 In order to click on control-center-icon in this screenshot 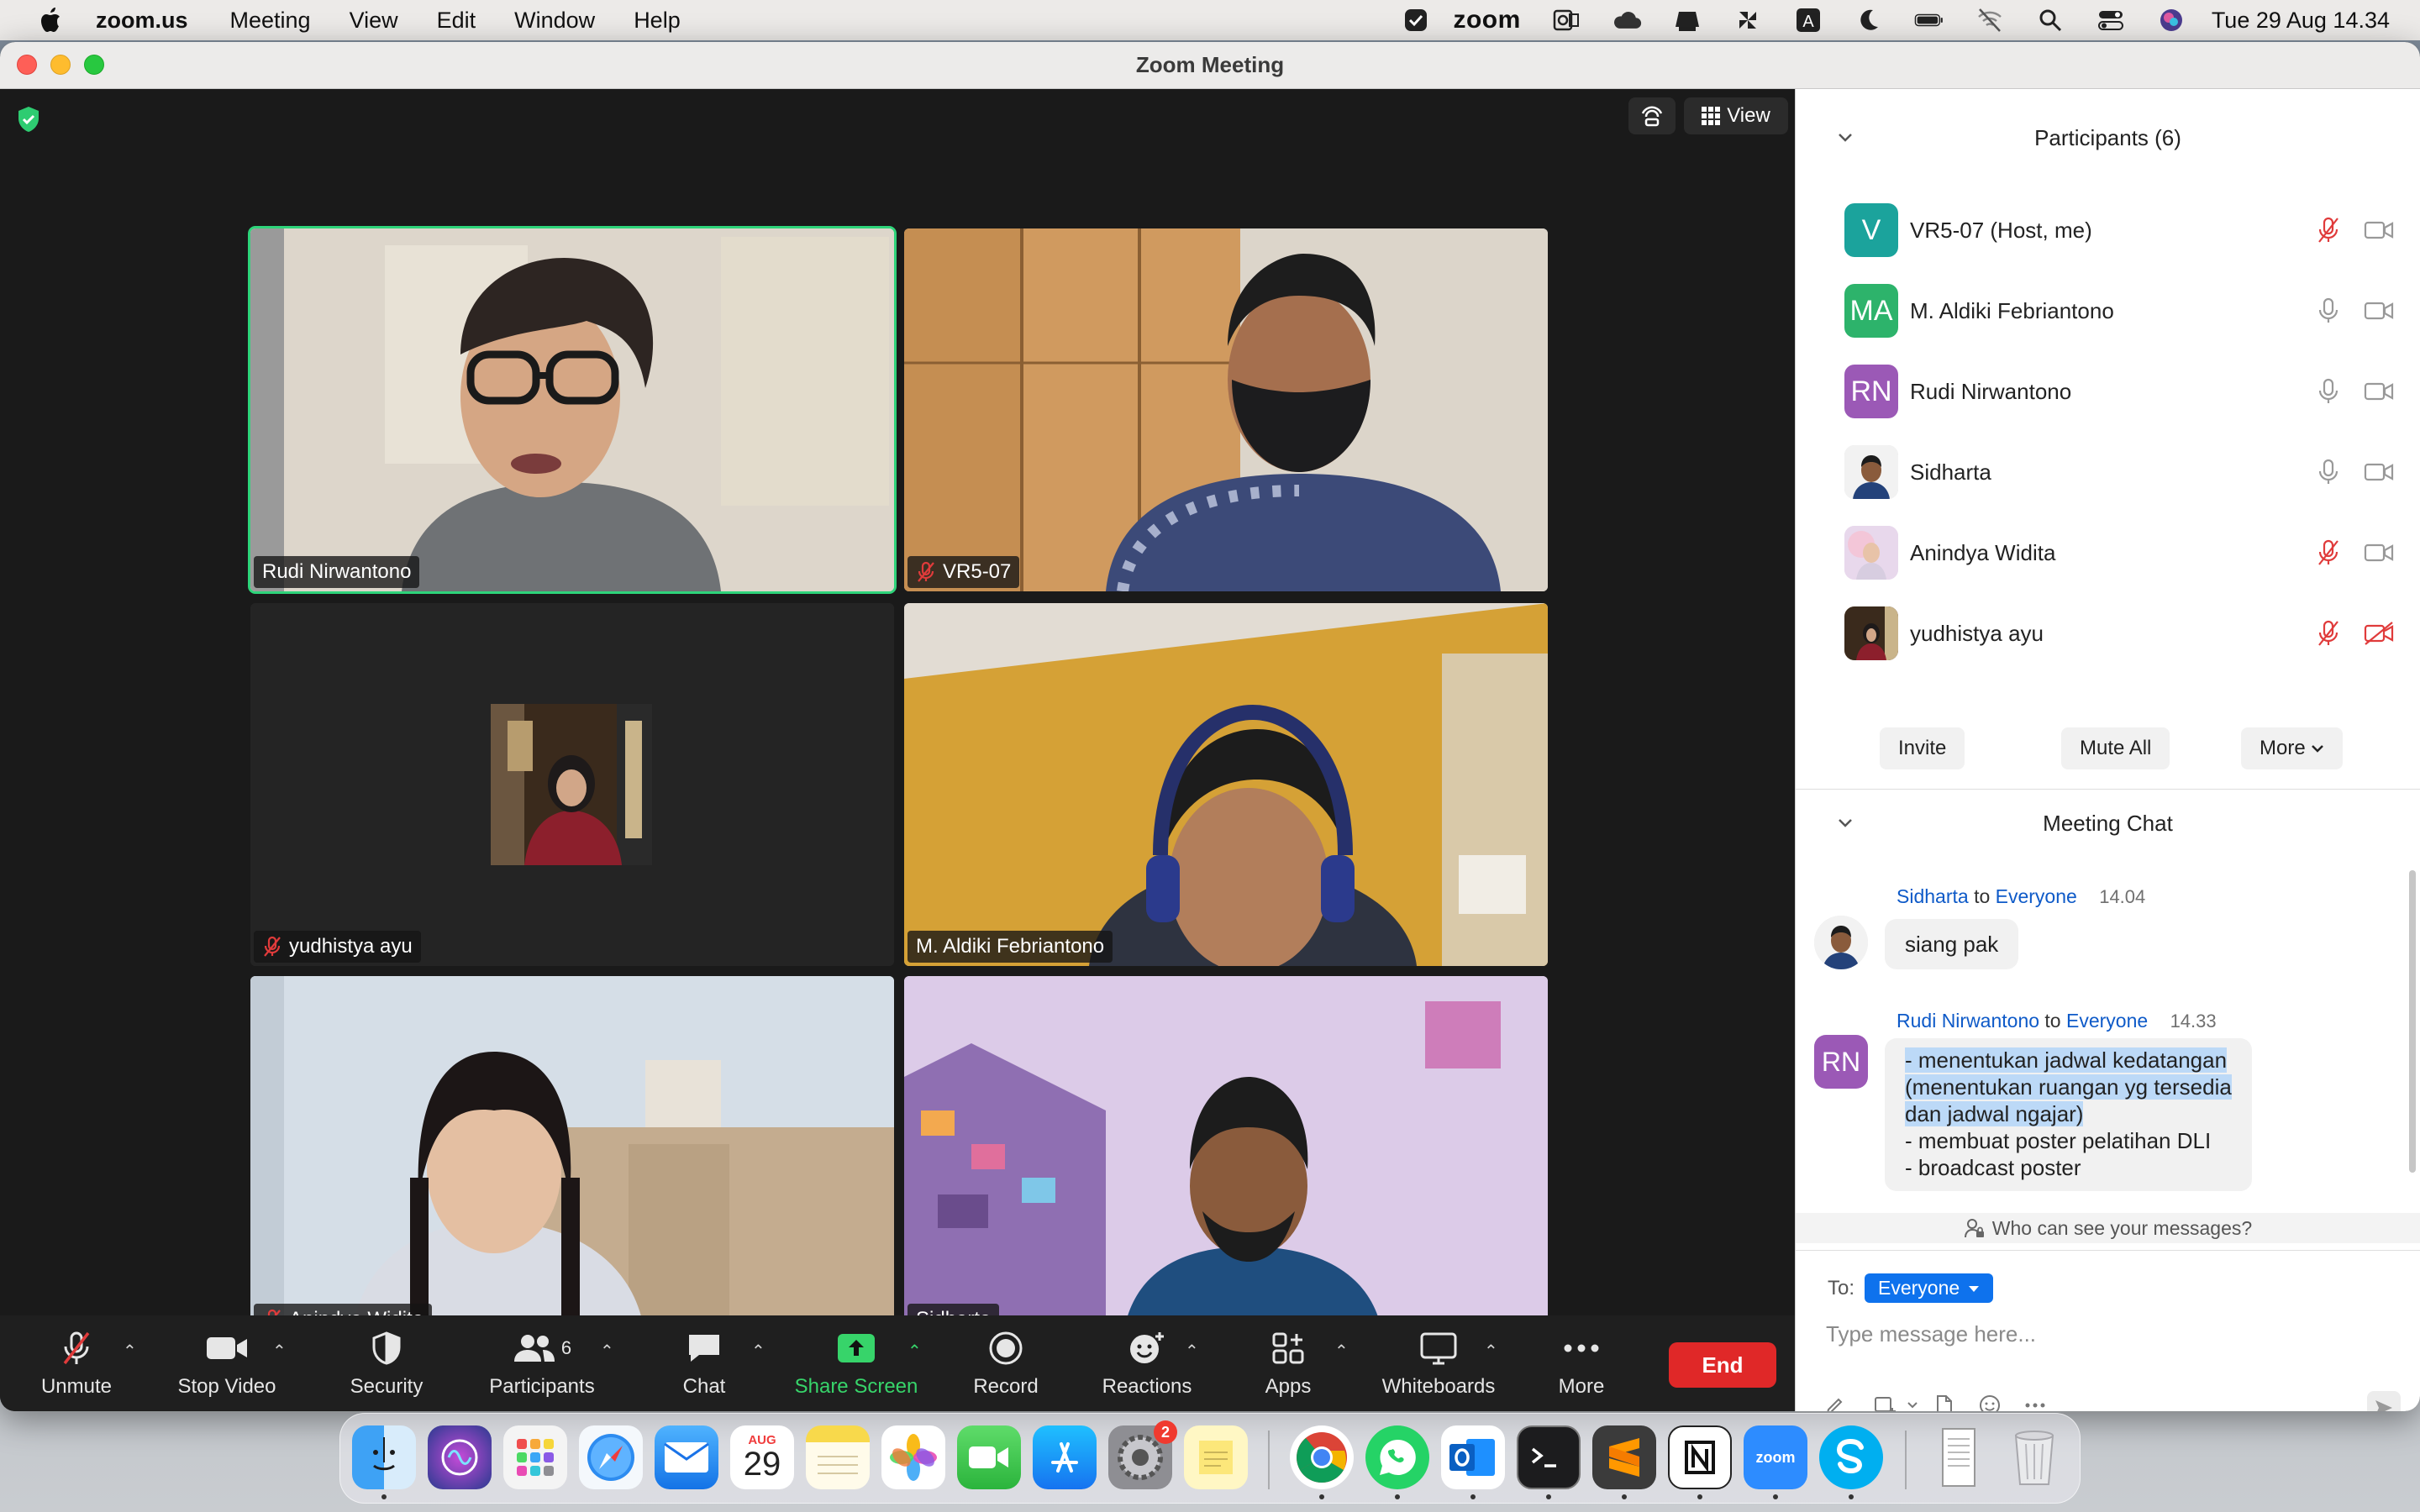, I will do `click(2111, 20)`.